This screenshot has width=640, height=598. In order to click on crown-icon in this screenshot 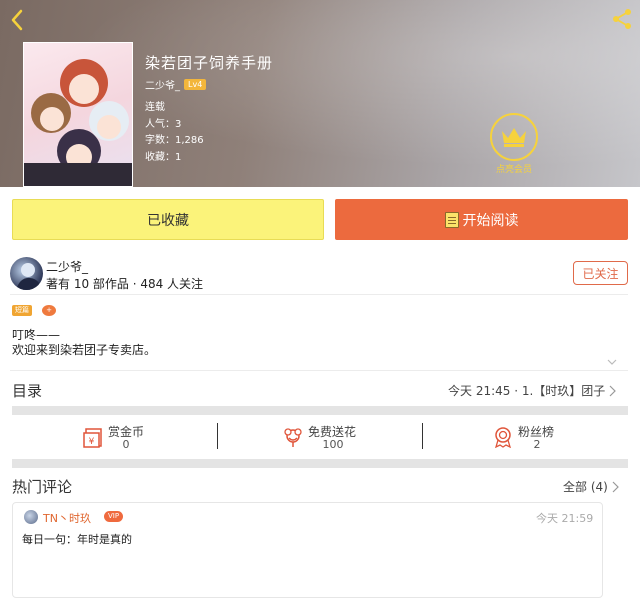, I will do `click(514, 137)`.